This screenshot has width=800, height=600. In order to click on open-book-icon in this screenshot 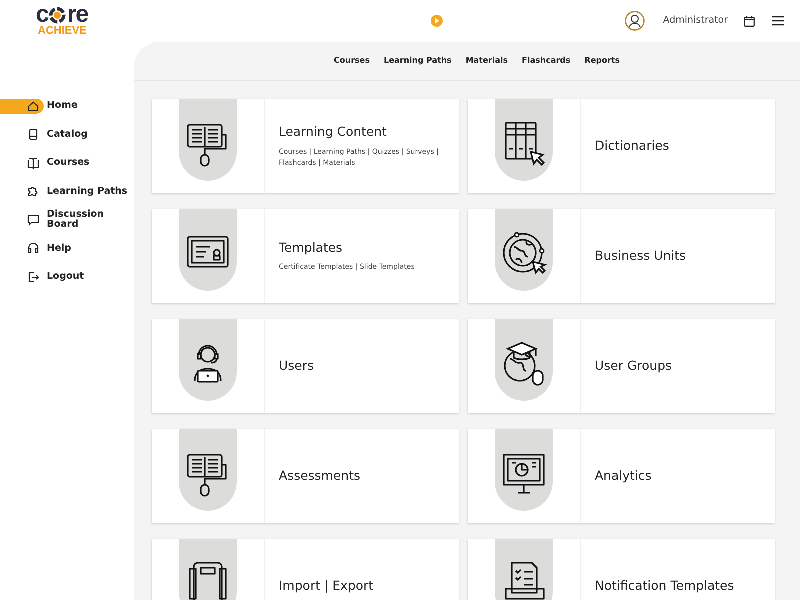, I will do `click(33, 163)`.